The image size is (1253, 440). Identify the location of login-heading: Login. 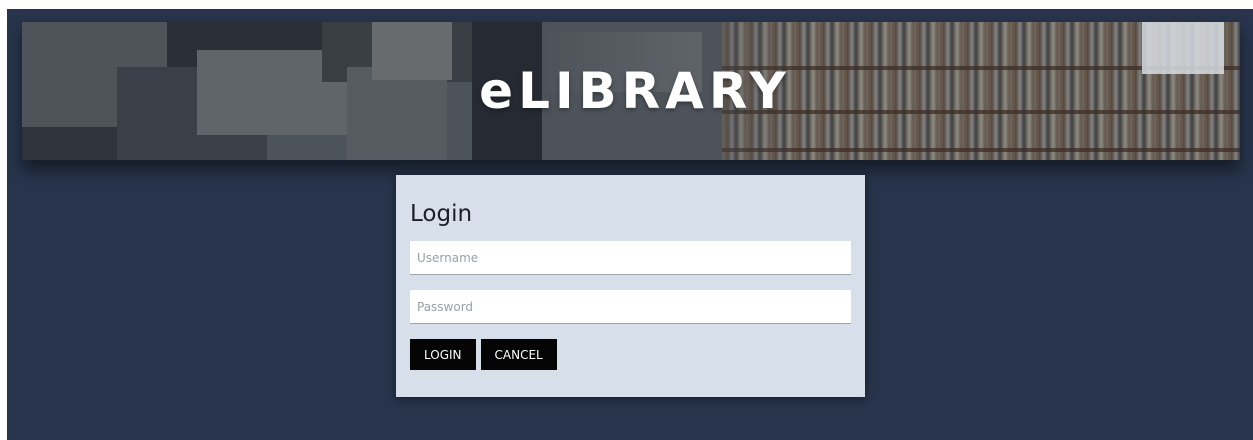
(441, 214).